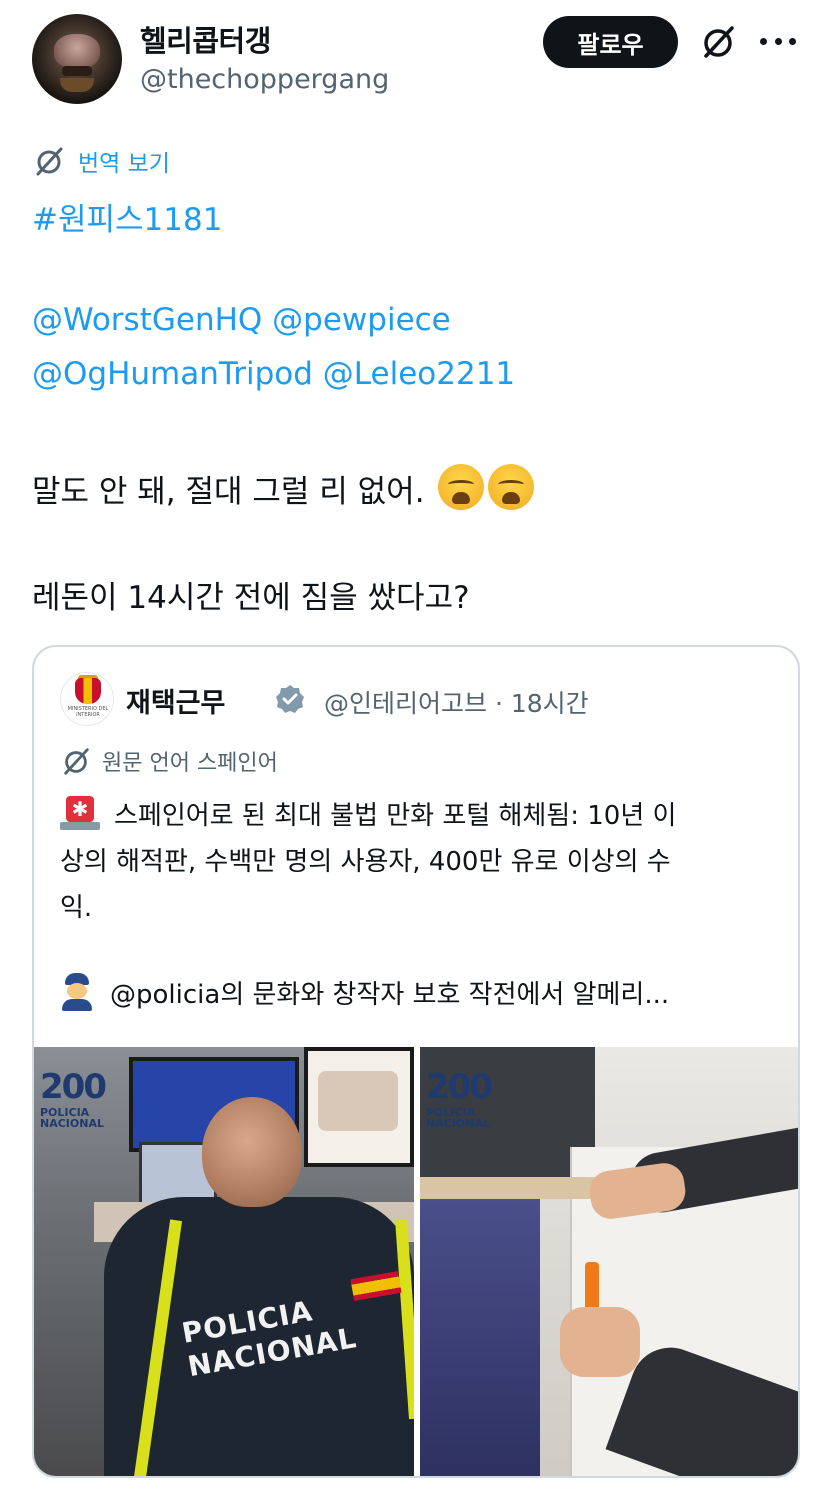  Describe the element at coordinates (609, 1261) in the screenshot. I see `quoted-photo-2: 200 POLICIA NACIONAL` at that location.